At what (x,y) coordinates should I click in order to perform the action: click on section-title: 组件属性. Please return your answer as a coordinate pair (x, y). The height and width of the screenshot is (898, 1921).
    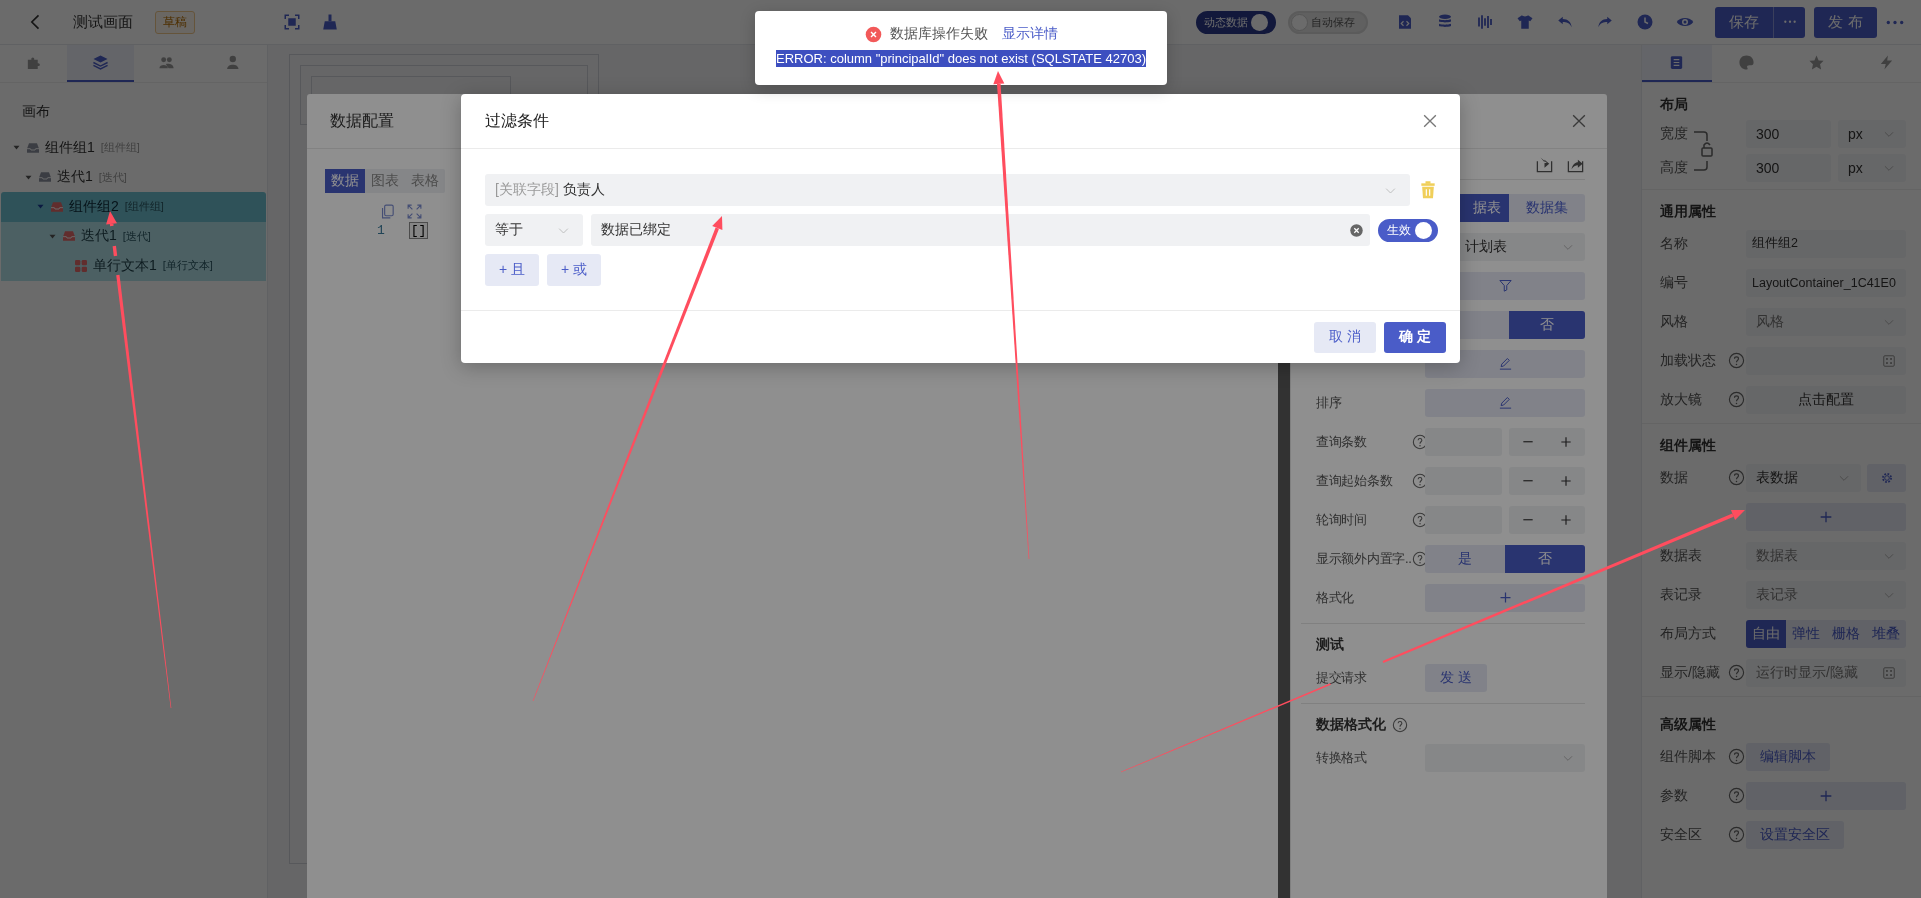
    Looking at the image, I should click on (1688, 445).